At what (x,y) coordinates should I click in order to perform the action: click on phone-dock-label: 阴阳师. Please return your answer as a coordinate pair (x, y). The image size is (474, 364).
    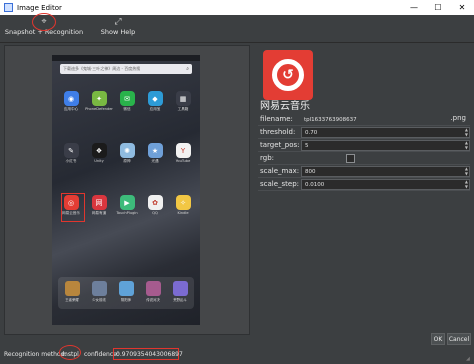
    Looking at the image, I should click on (126, 300).